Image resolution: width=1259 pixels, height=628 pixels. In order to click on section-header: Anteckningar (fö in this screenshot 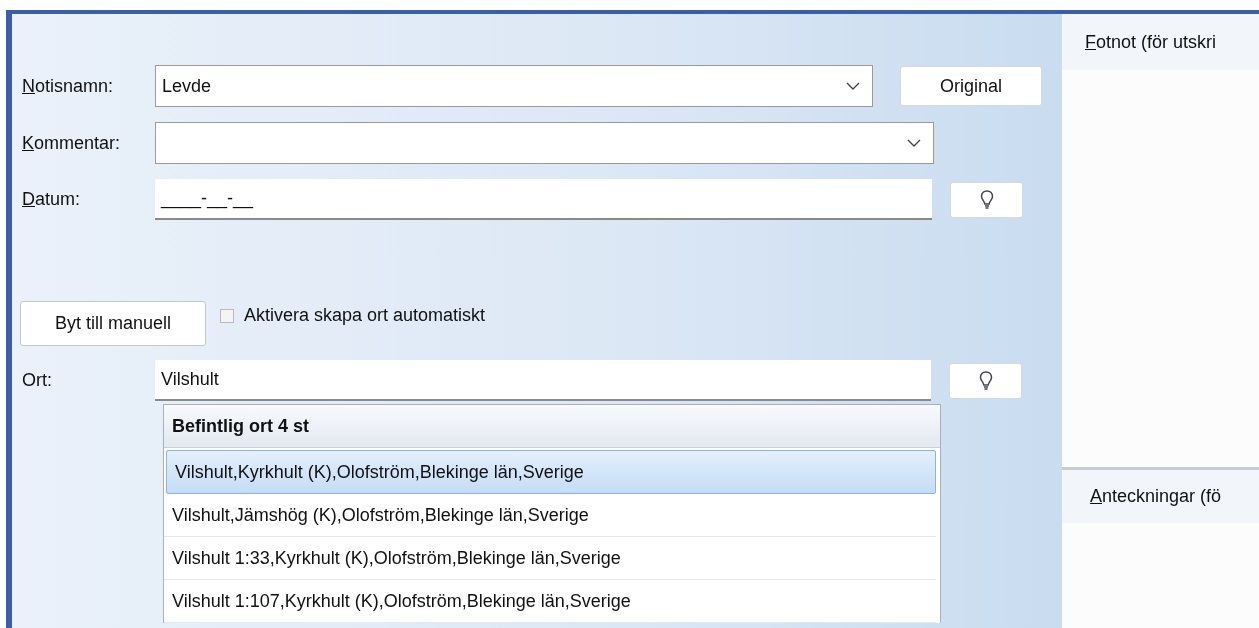, I will do `click(1160, 496)`.